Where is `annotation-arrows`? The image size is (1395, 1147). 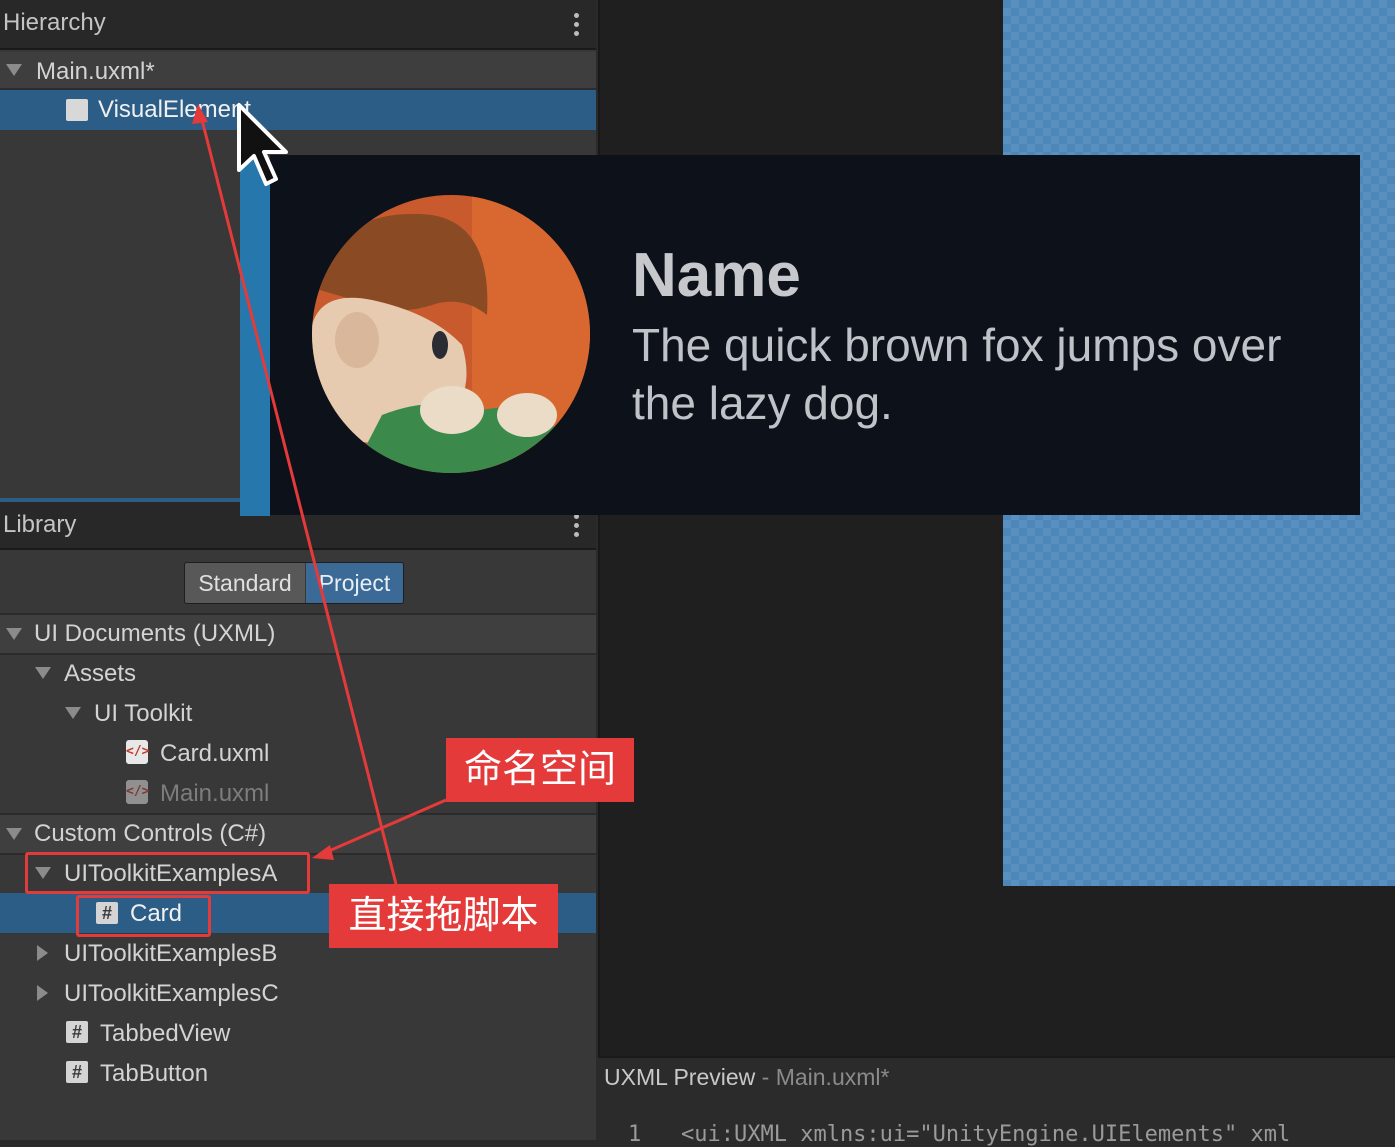
annotation-arrows is located at coordinates (319, 494).